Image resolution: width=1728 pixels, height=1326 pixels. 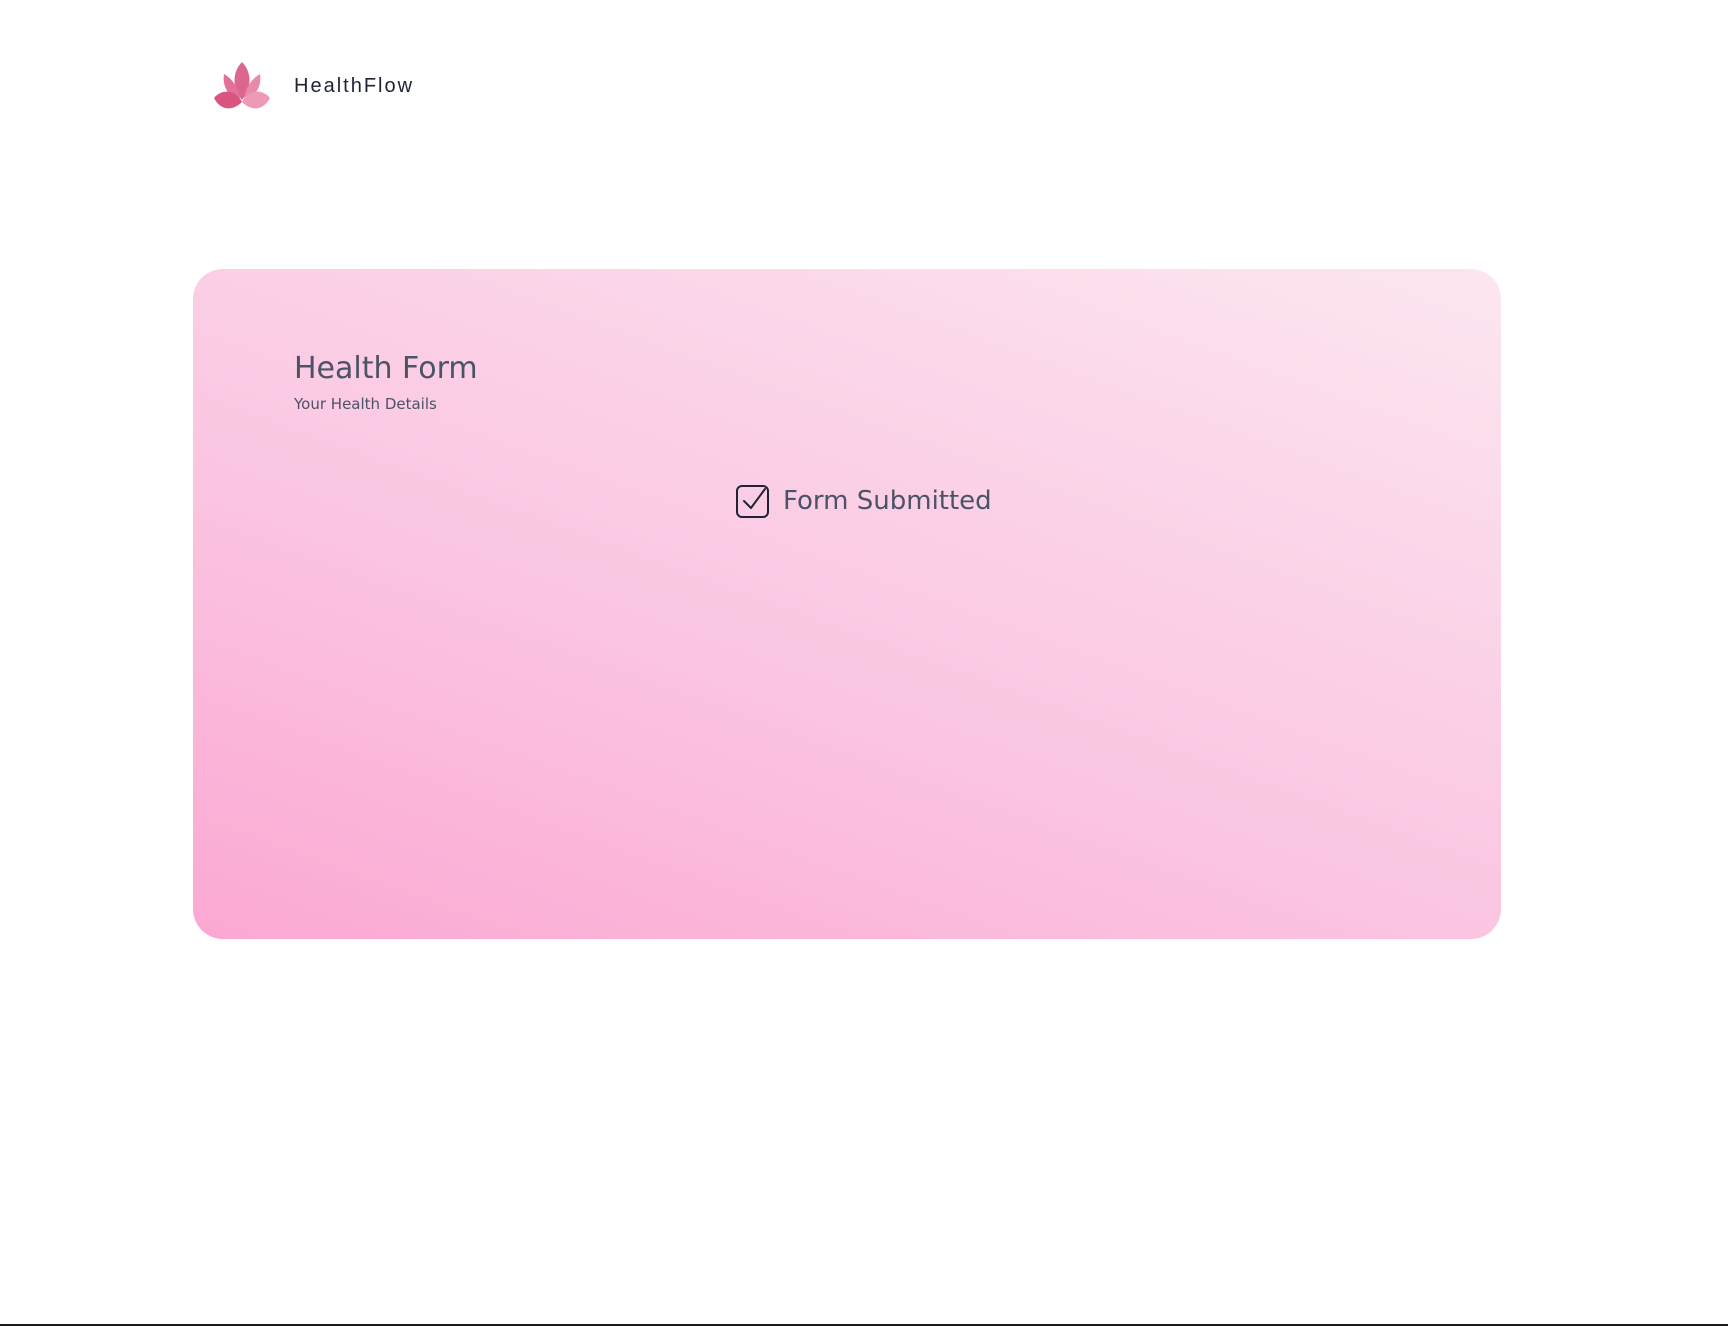 What do you see at coordinates (386, 368) in the screenshot?
I see `form-title: Health Form` at bounding box center [386, 368].